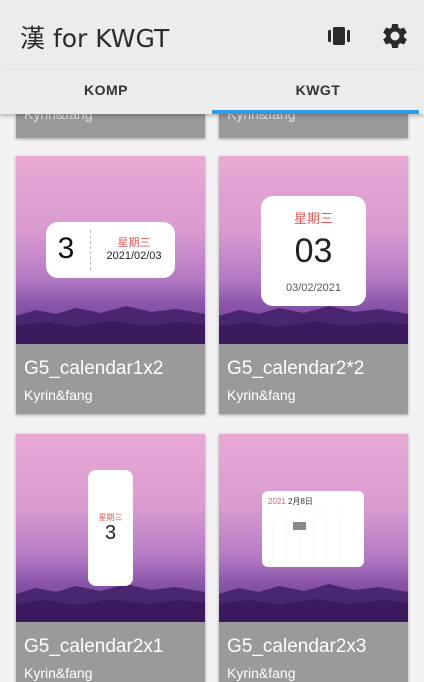 The height and width of the screenshot is (682, 424). What do you see at coordinates (315, 112) in the screenshot?
I see `active-tab-indicator` at bounding box center [315, 112].